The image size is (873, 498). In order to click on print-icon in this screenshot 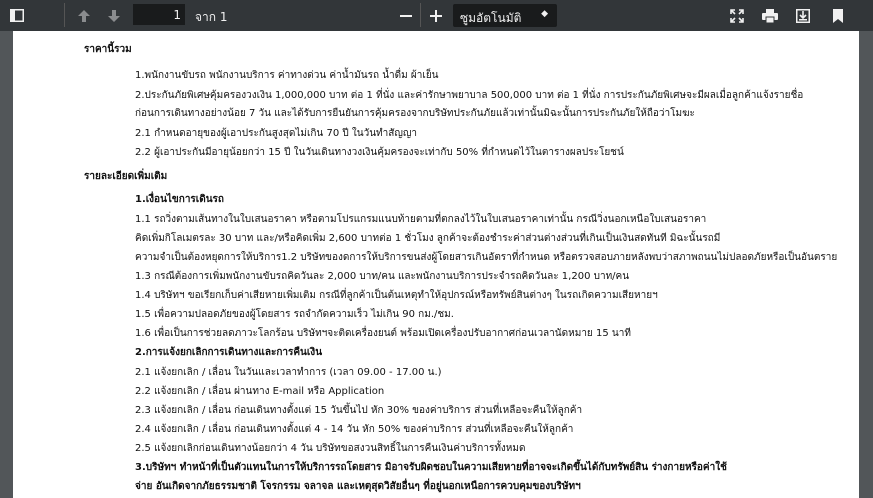, I will do `click(770, 15)`.